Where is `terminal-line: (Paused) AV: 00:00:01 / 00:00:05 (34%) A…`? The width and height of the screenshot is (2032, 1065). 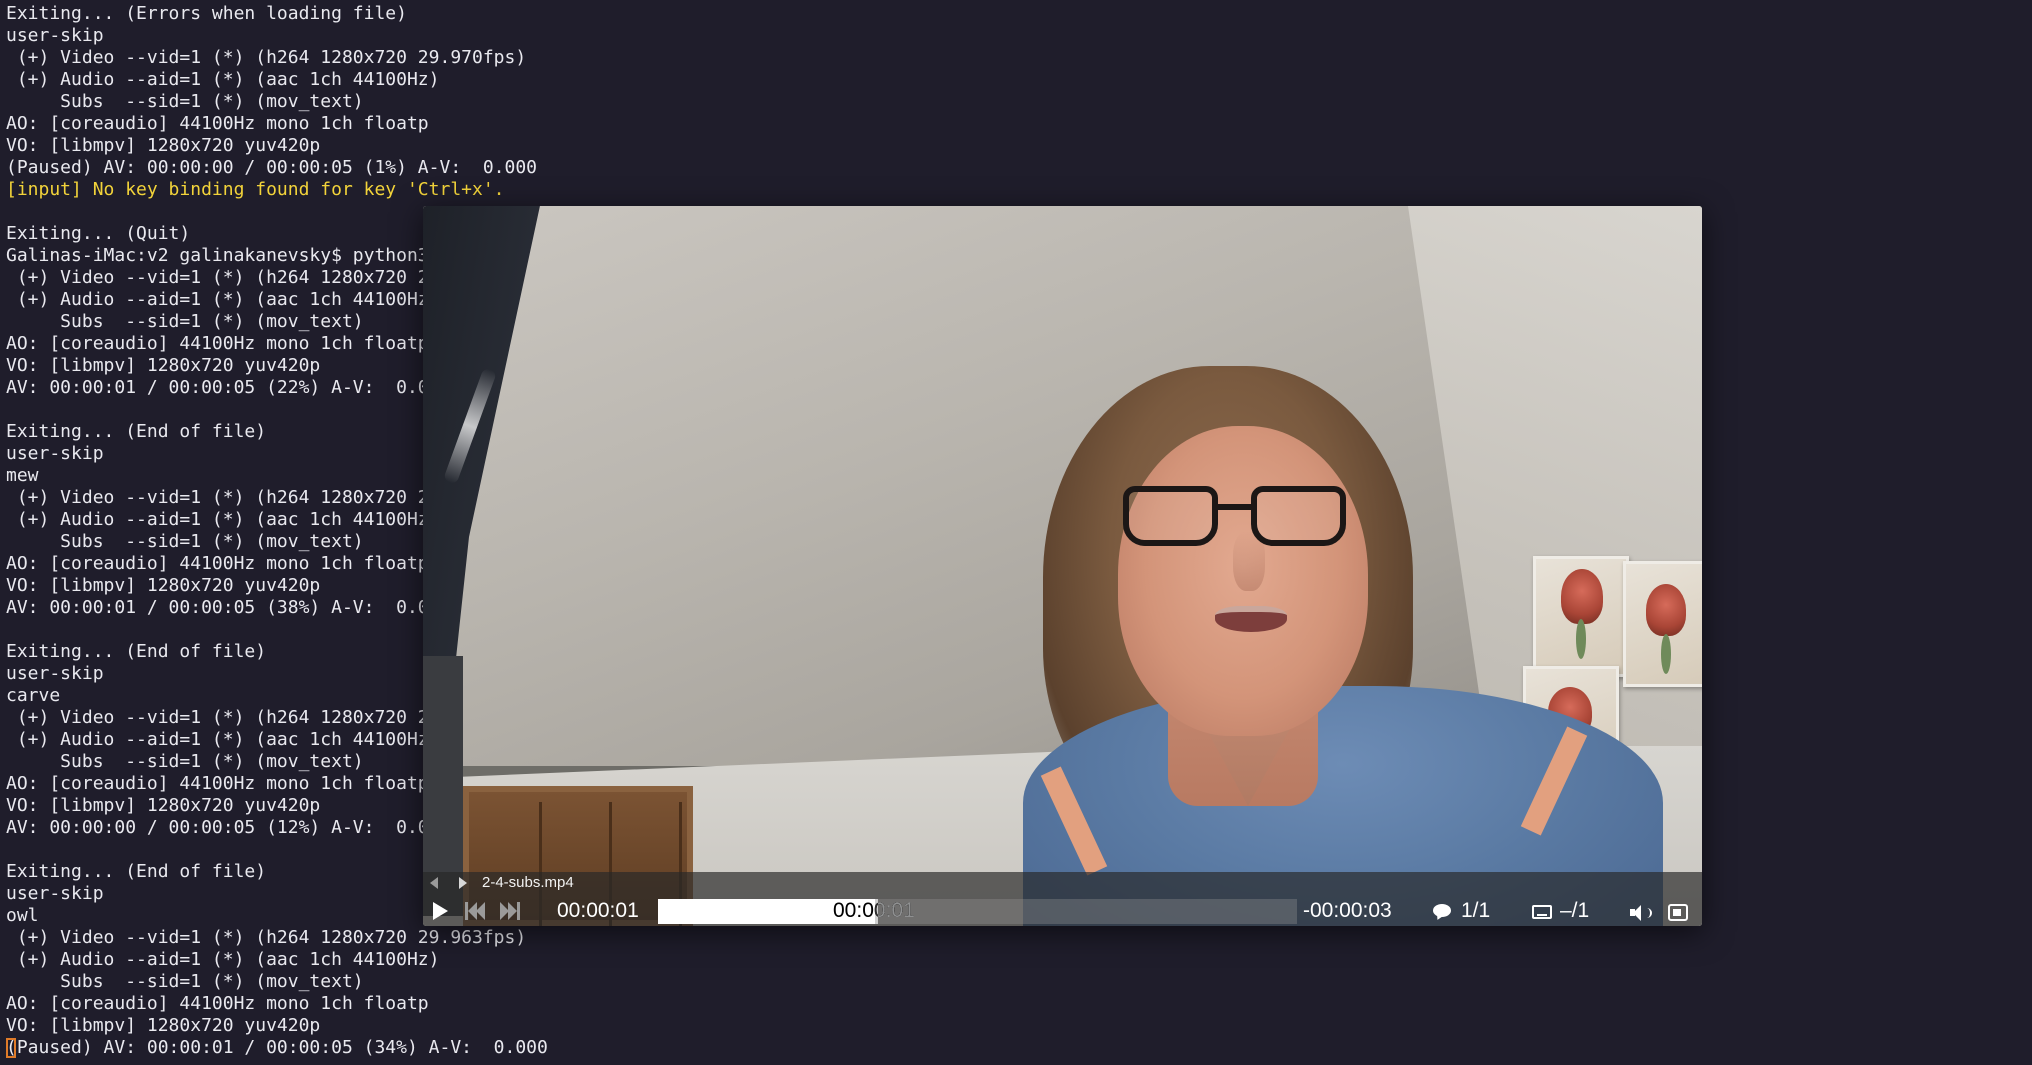
terminal-line: (Paused) AV: 00:00:01 / 00:00:05 (34%) A… is located at coordinates (277, 1047).